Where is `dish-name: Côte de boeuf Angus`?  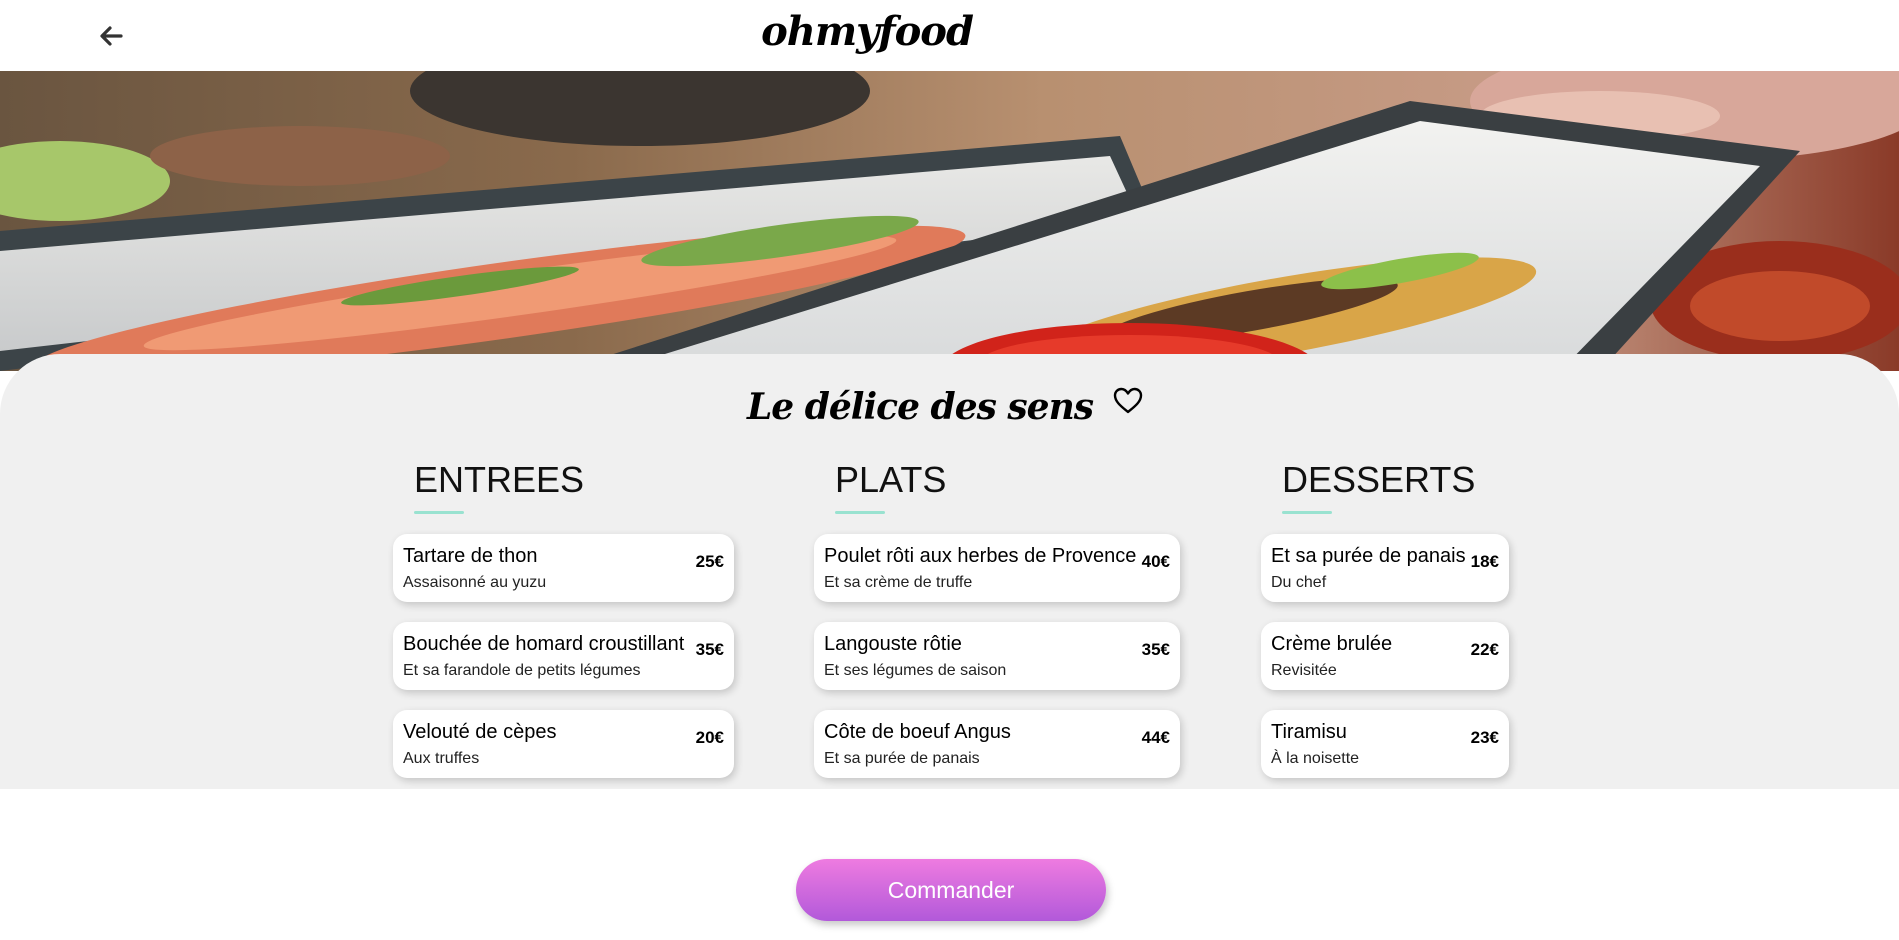 dish-name: Côte de boeuf Angus is located at coordinates (917, 732).